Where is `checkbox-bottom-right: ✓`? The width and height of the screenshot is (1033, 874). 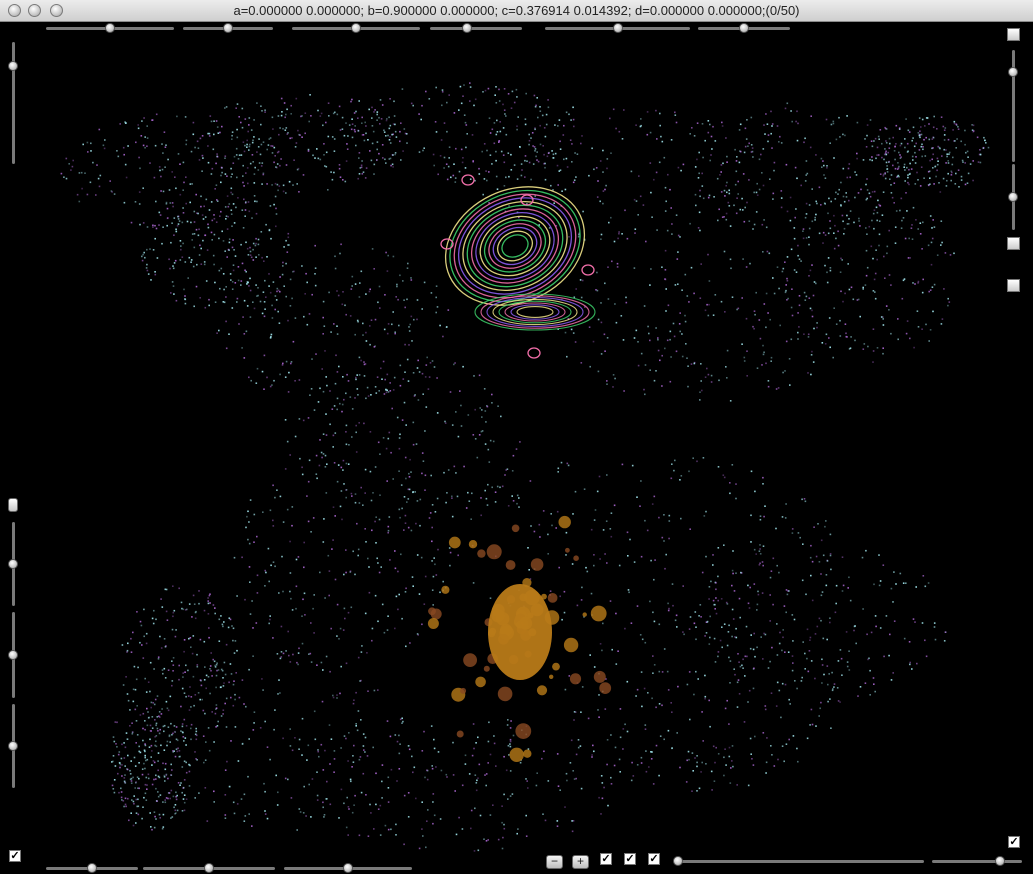 checkbox-bottom-right: ✓ is located at coordinates (1014, 842).